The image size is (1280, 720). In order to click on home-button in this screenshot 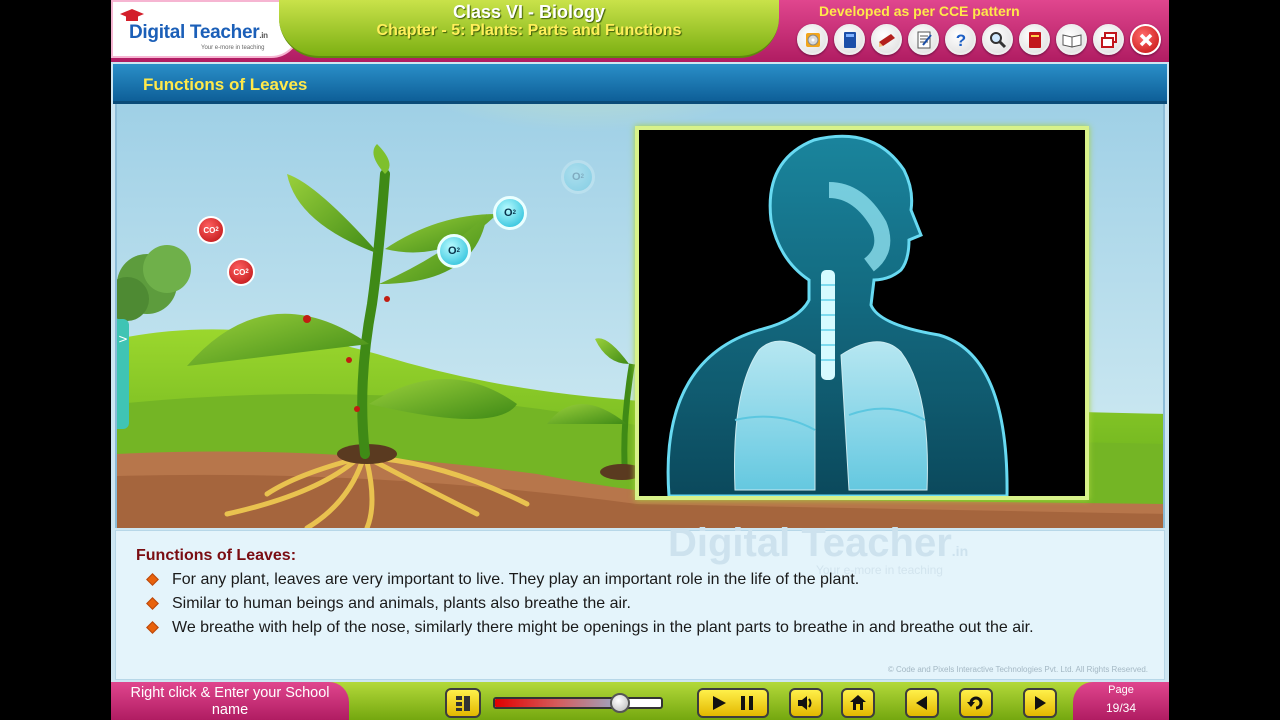, I will do `click(858, 703)`.